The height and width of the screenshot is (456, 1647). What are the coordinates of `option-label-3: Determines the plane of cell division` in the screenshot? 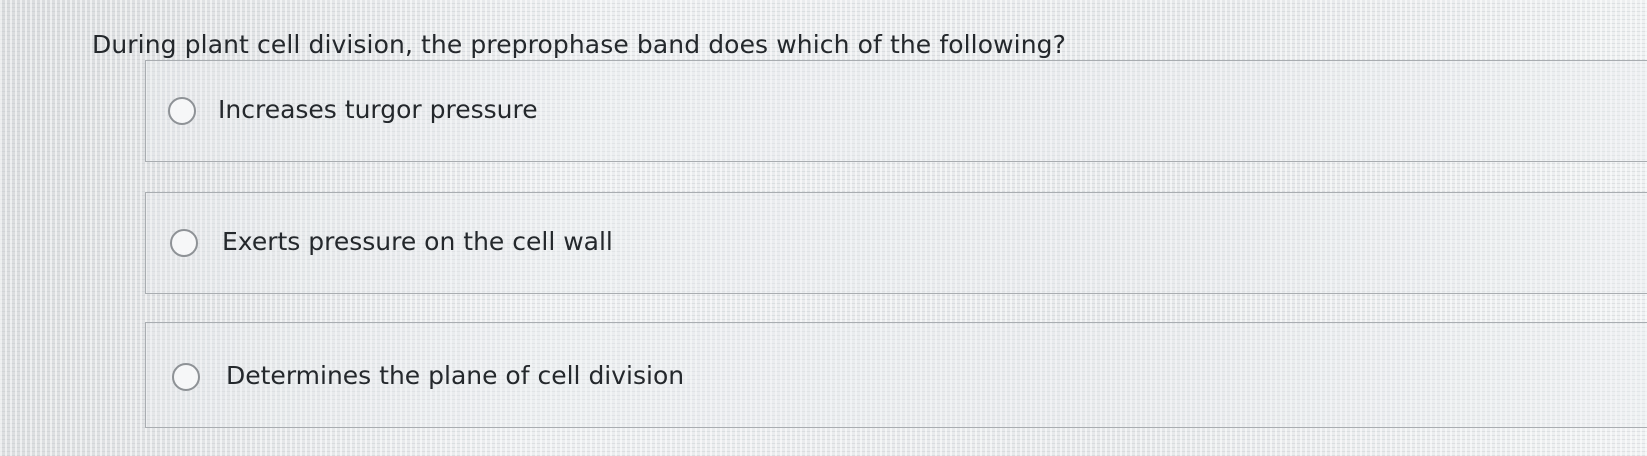 It's located at (455, 375).